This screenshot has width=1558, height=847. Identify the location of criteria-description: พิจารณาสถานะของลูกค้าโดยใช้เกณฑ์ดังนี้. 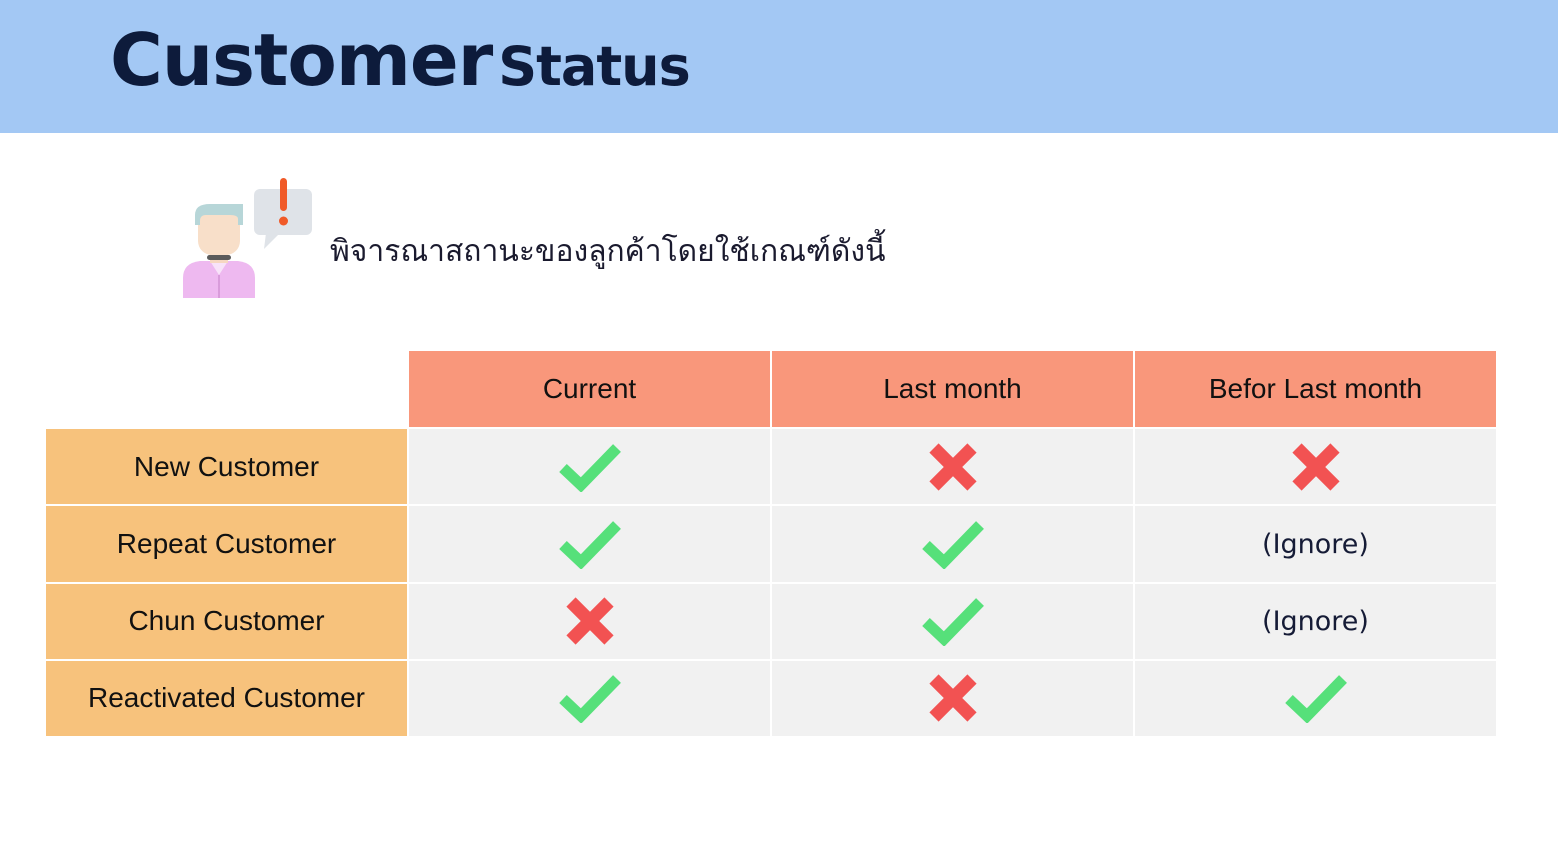
(608, 251).